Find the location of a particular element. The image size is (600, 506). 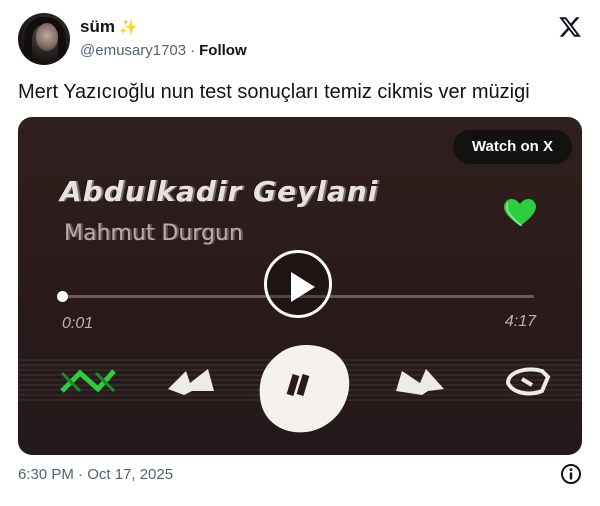

progress-knob is located at coordinates (62, 296).